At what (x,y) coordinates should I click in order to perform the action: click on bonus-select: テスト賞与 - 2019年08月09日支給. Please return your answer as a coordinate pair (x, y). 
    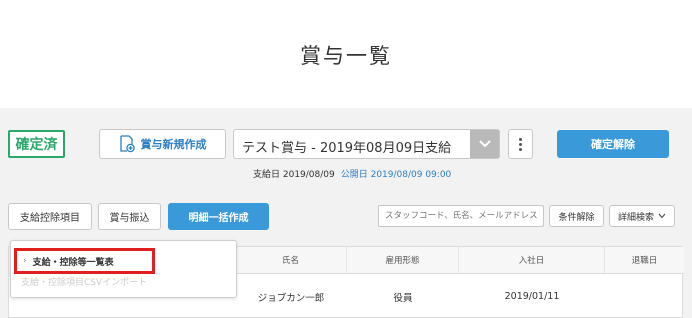
    Looking at the image, I should click on (366, 144).